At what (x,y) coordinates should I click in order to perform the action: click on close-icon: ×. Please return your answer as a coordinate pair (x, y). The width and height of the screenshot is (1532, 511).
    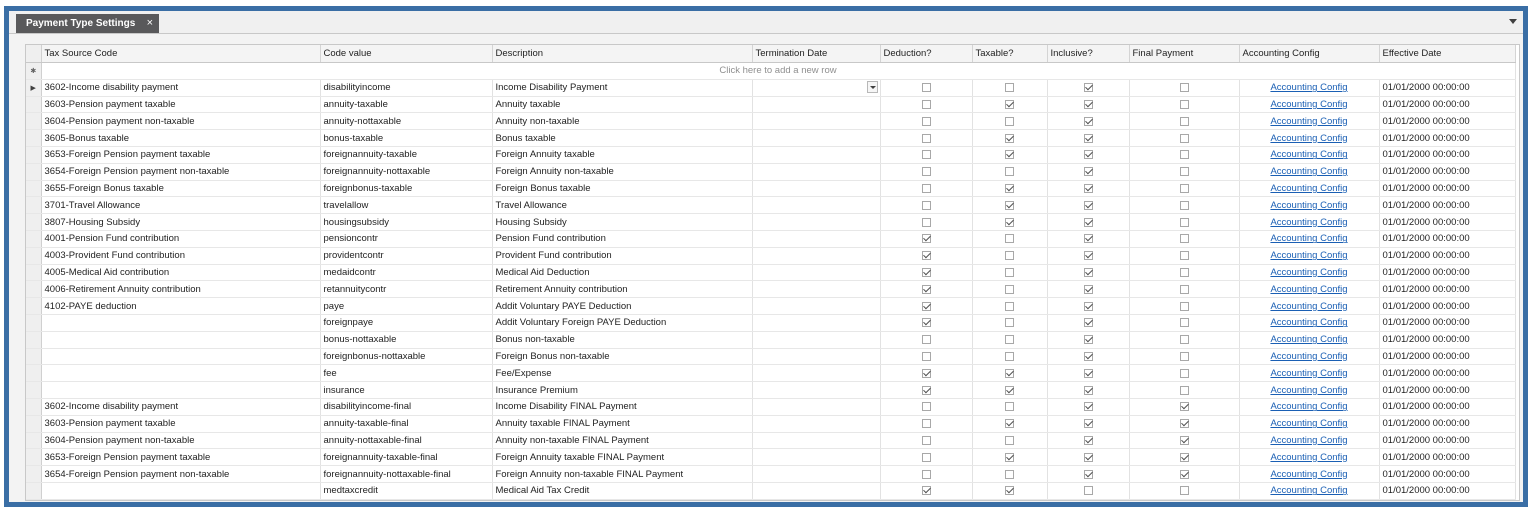
    Looking at the image, I should click on (150, 25).